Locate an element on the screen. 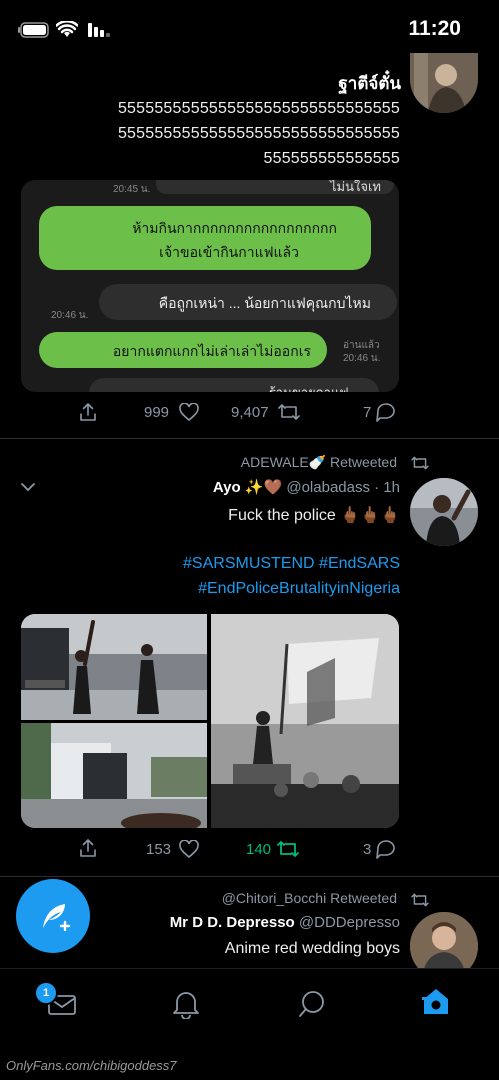 The image size is (499, 1080). tweet-author-name: ฐาตีจ์ตั๋น is located at coordinates (369, 83).